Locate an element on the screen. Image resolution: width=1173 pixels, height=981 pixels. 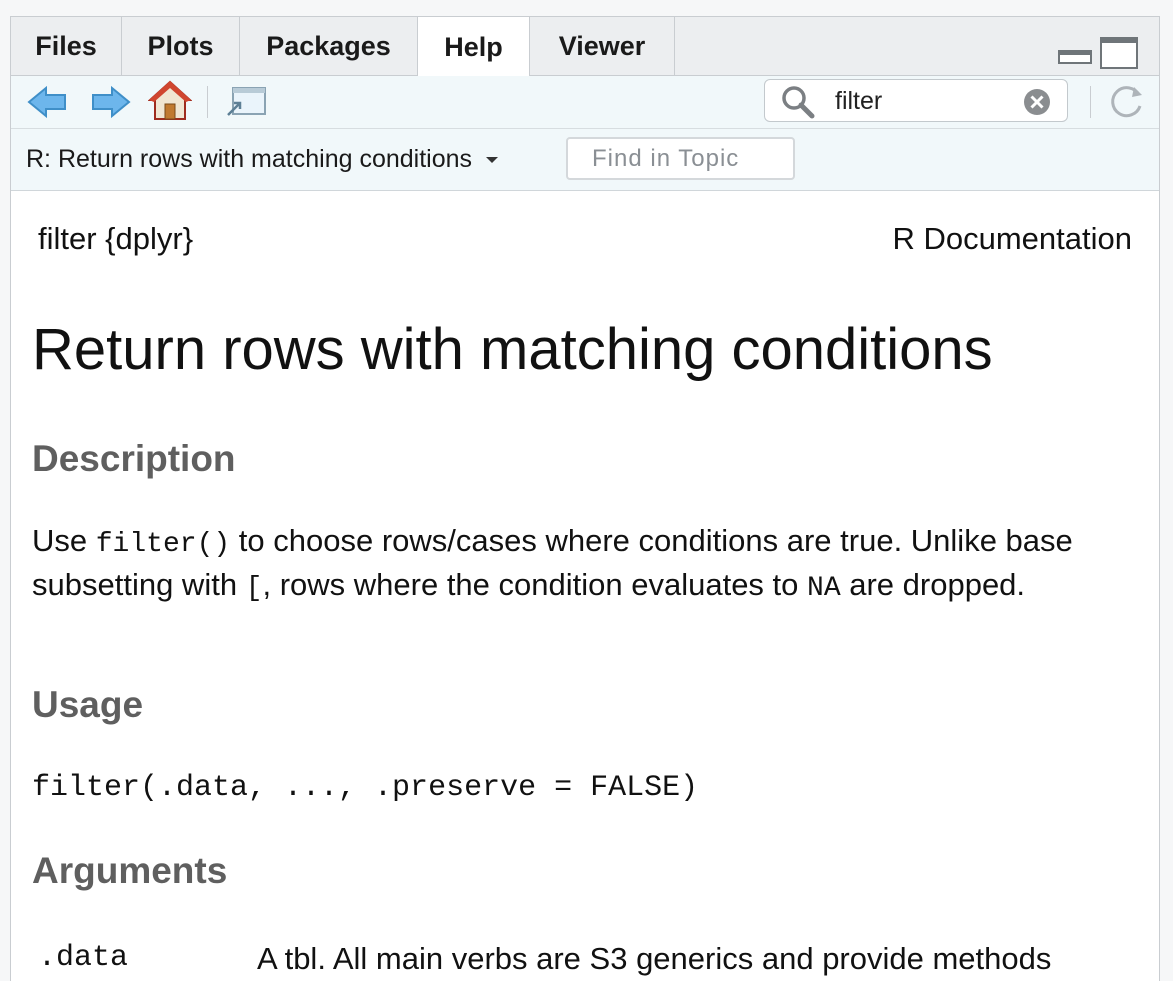
page-title: Return rows with matching conditions is located at coordinates (512, 349).